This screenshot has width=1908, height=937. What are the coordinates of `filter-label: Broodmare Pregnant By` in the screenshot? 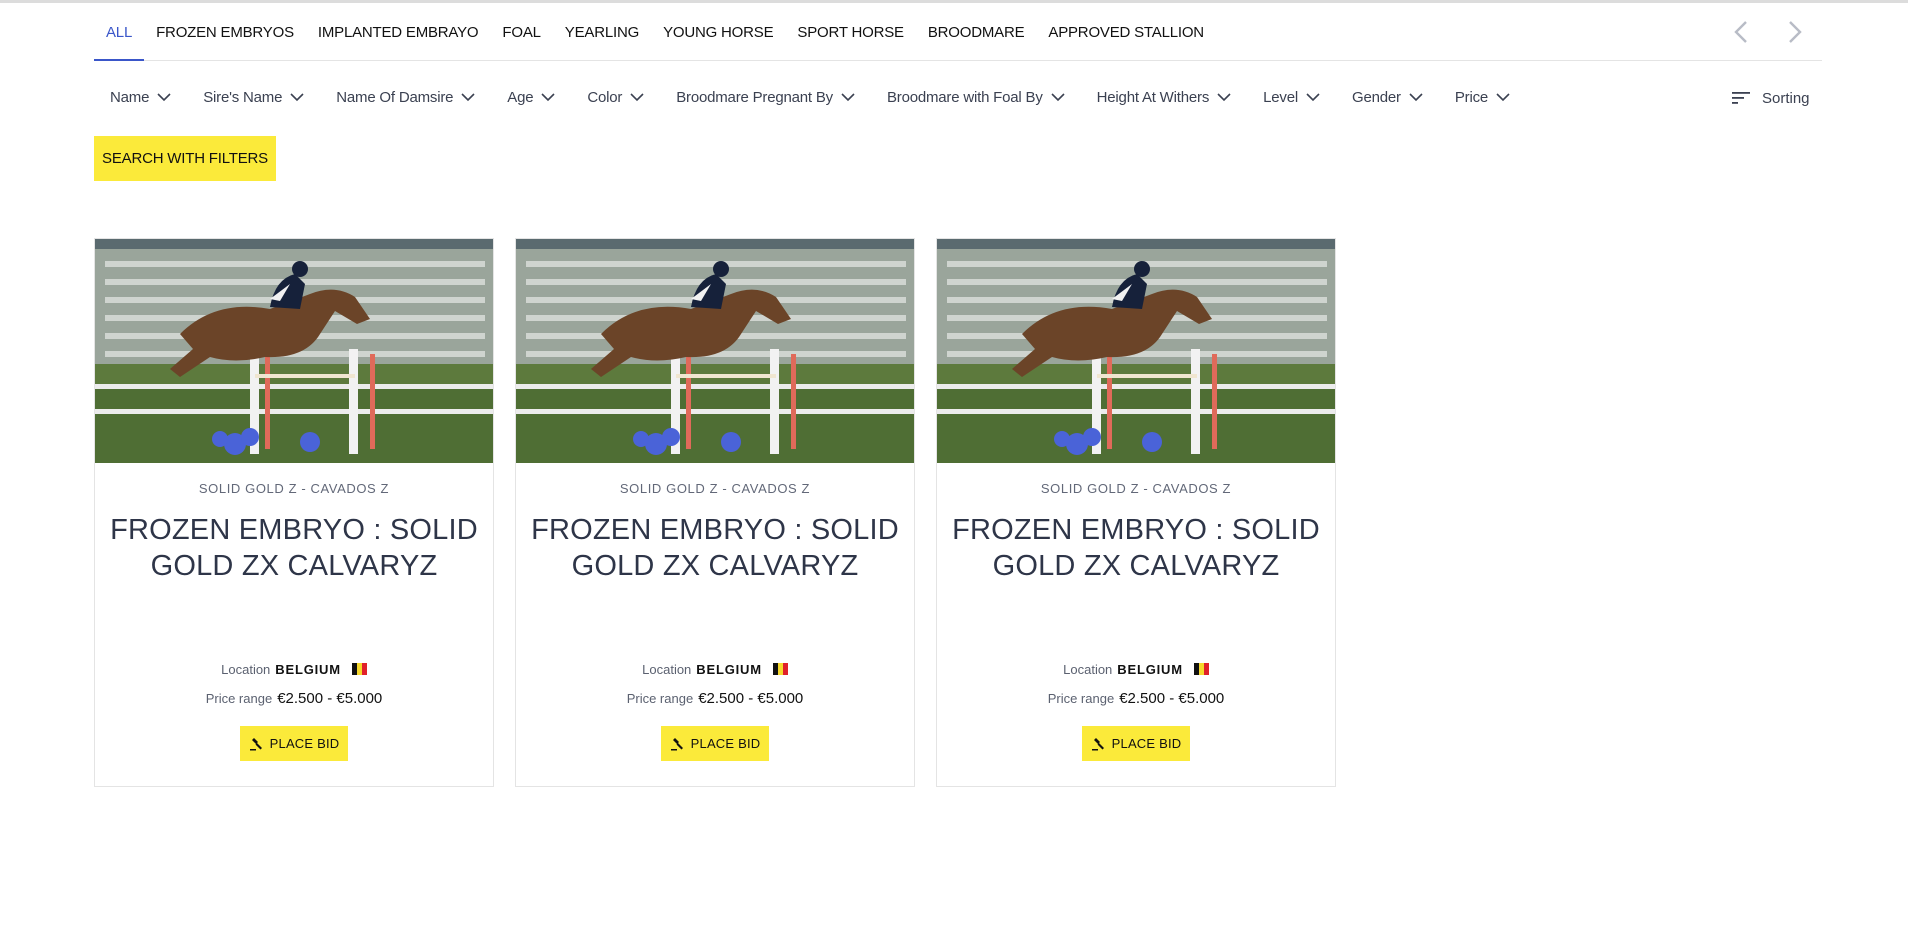 It's located at (754, 97).